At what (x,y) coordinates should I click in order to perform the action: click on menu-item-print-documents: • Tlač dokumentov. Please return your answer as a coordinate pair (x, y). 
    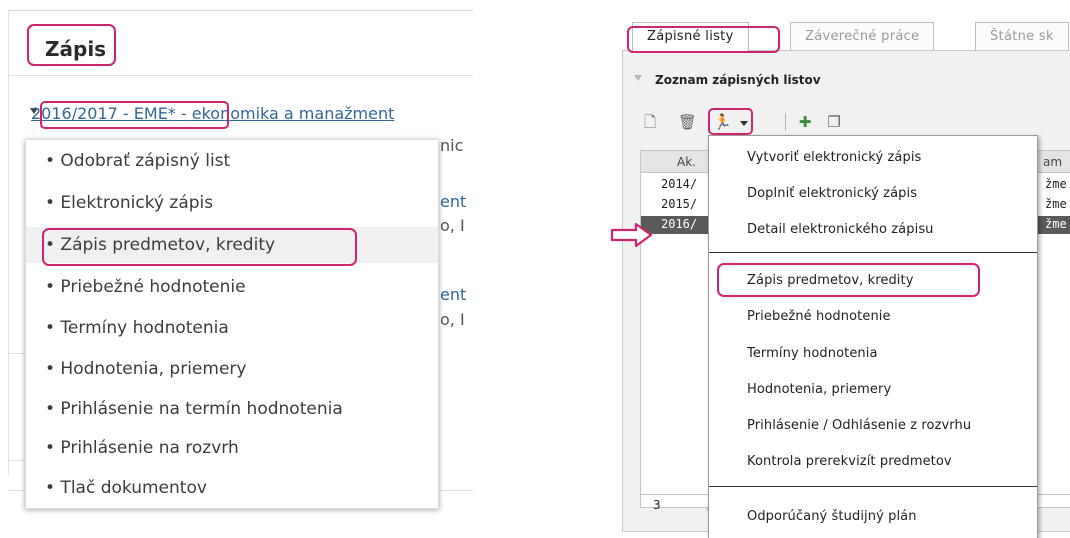
    Looking at the image, I should click on (126, 488).